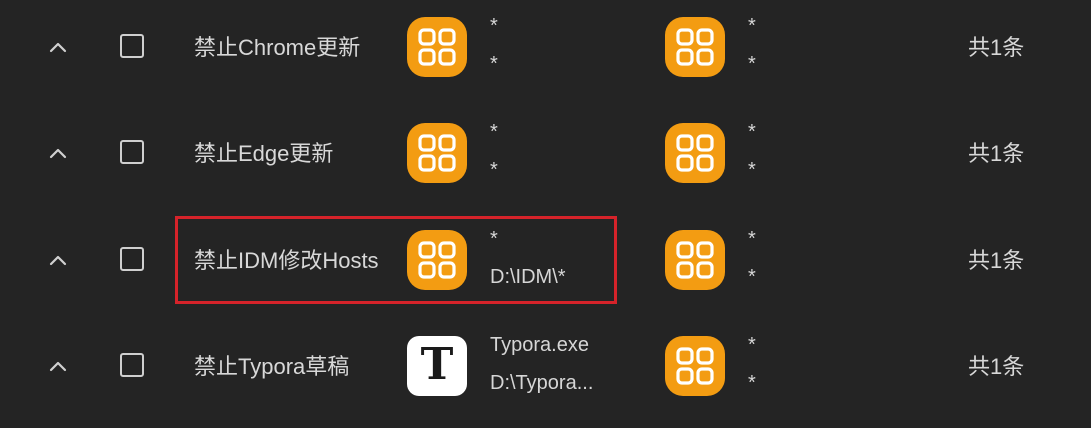 This screenshot has height=428, width=1091. Describe the element at coordinates (539, 345) in the screenshot. I see `process-name: Typora.exe` at that location.